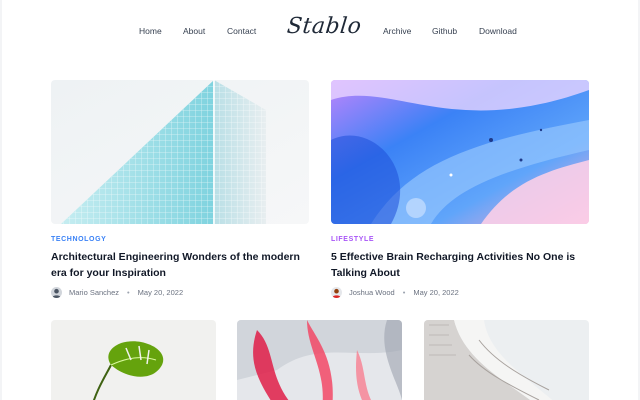  What do you see at coordinates (319, 360) in the screenshot?
I see `post-image-pink-ink` at bounding box center [319, 360].